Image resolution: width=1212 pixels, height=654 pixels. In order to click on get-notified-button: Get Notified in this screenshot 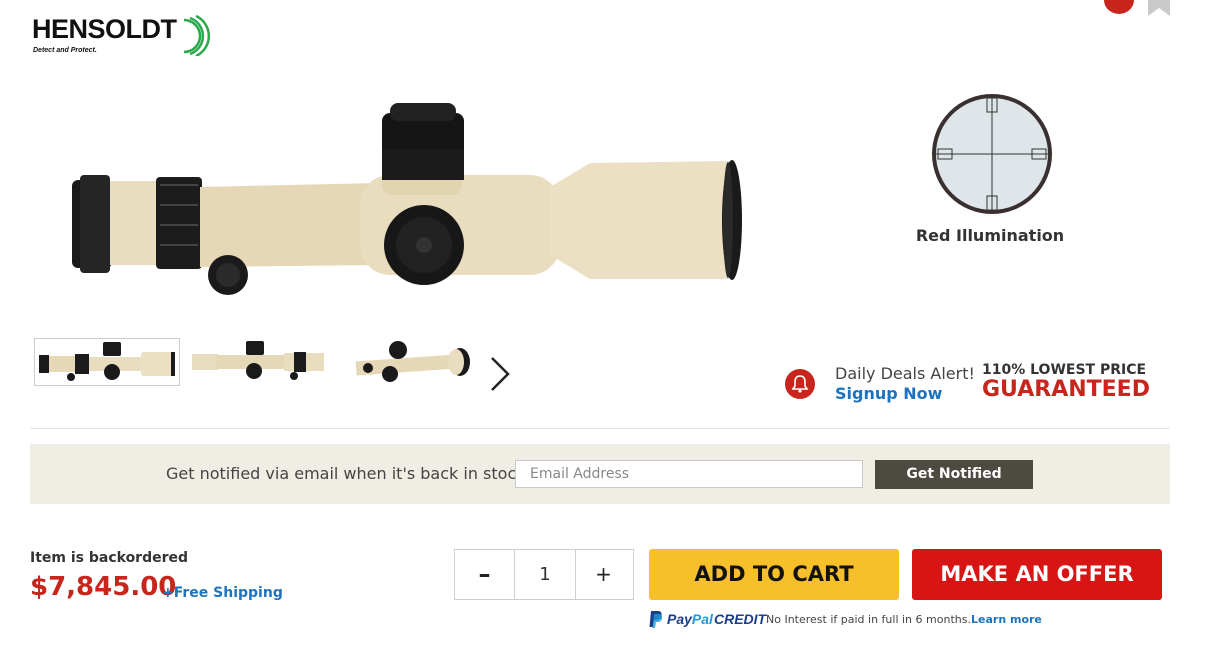, I will do `click(954, 474)`.